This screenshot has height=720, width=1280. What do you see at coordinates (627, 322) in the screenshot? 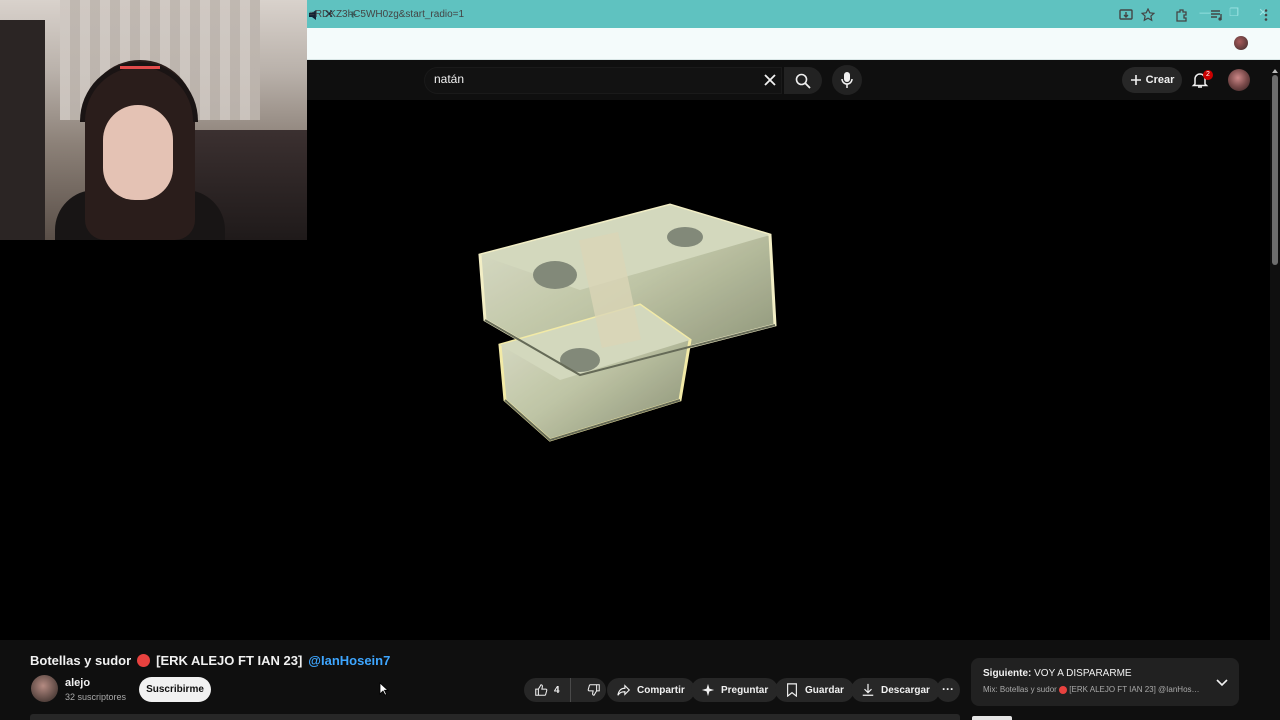
I see `money-stack-image` at bounding box center [627, 322].